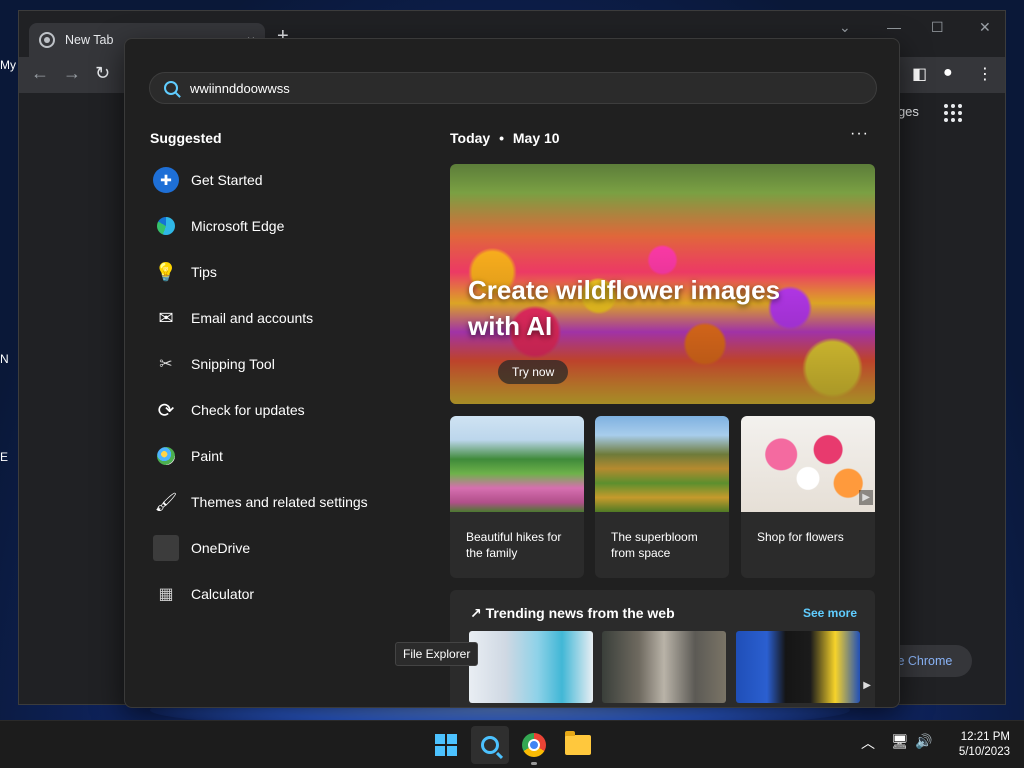 The width and height of the screenshot is (1024, 768). I want to click on card-superbloom: The superbloom from space, so click(662, 497).